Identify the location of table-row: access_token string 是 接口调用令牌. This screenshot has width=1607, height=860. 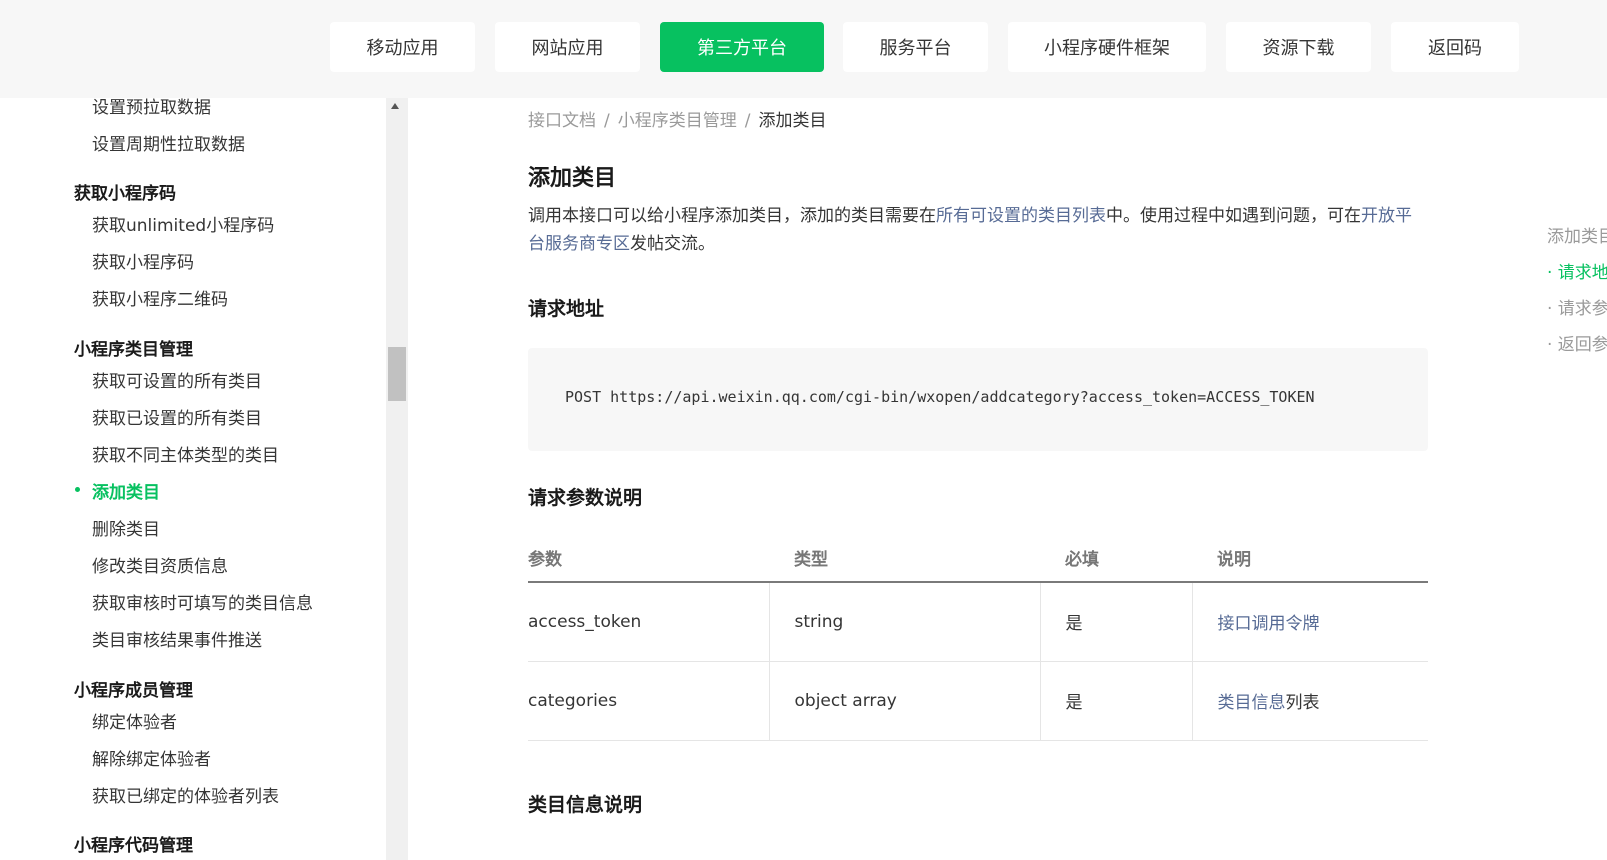
(978, 622).